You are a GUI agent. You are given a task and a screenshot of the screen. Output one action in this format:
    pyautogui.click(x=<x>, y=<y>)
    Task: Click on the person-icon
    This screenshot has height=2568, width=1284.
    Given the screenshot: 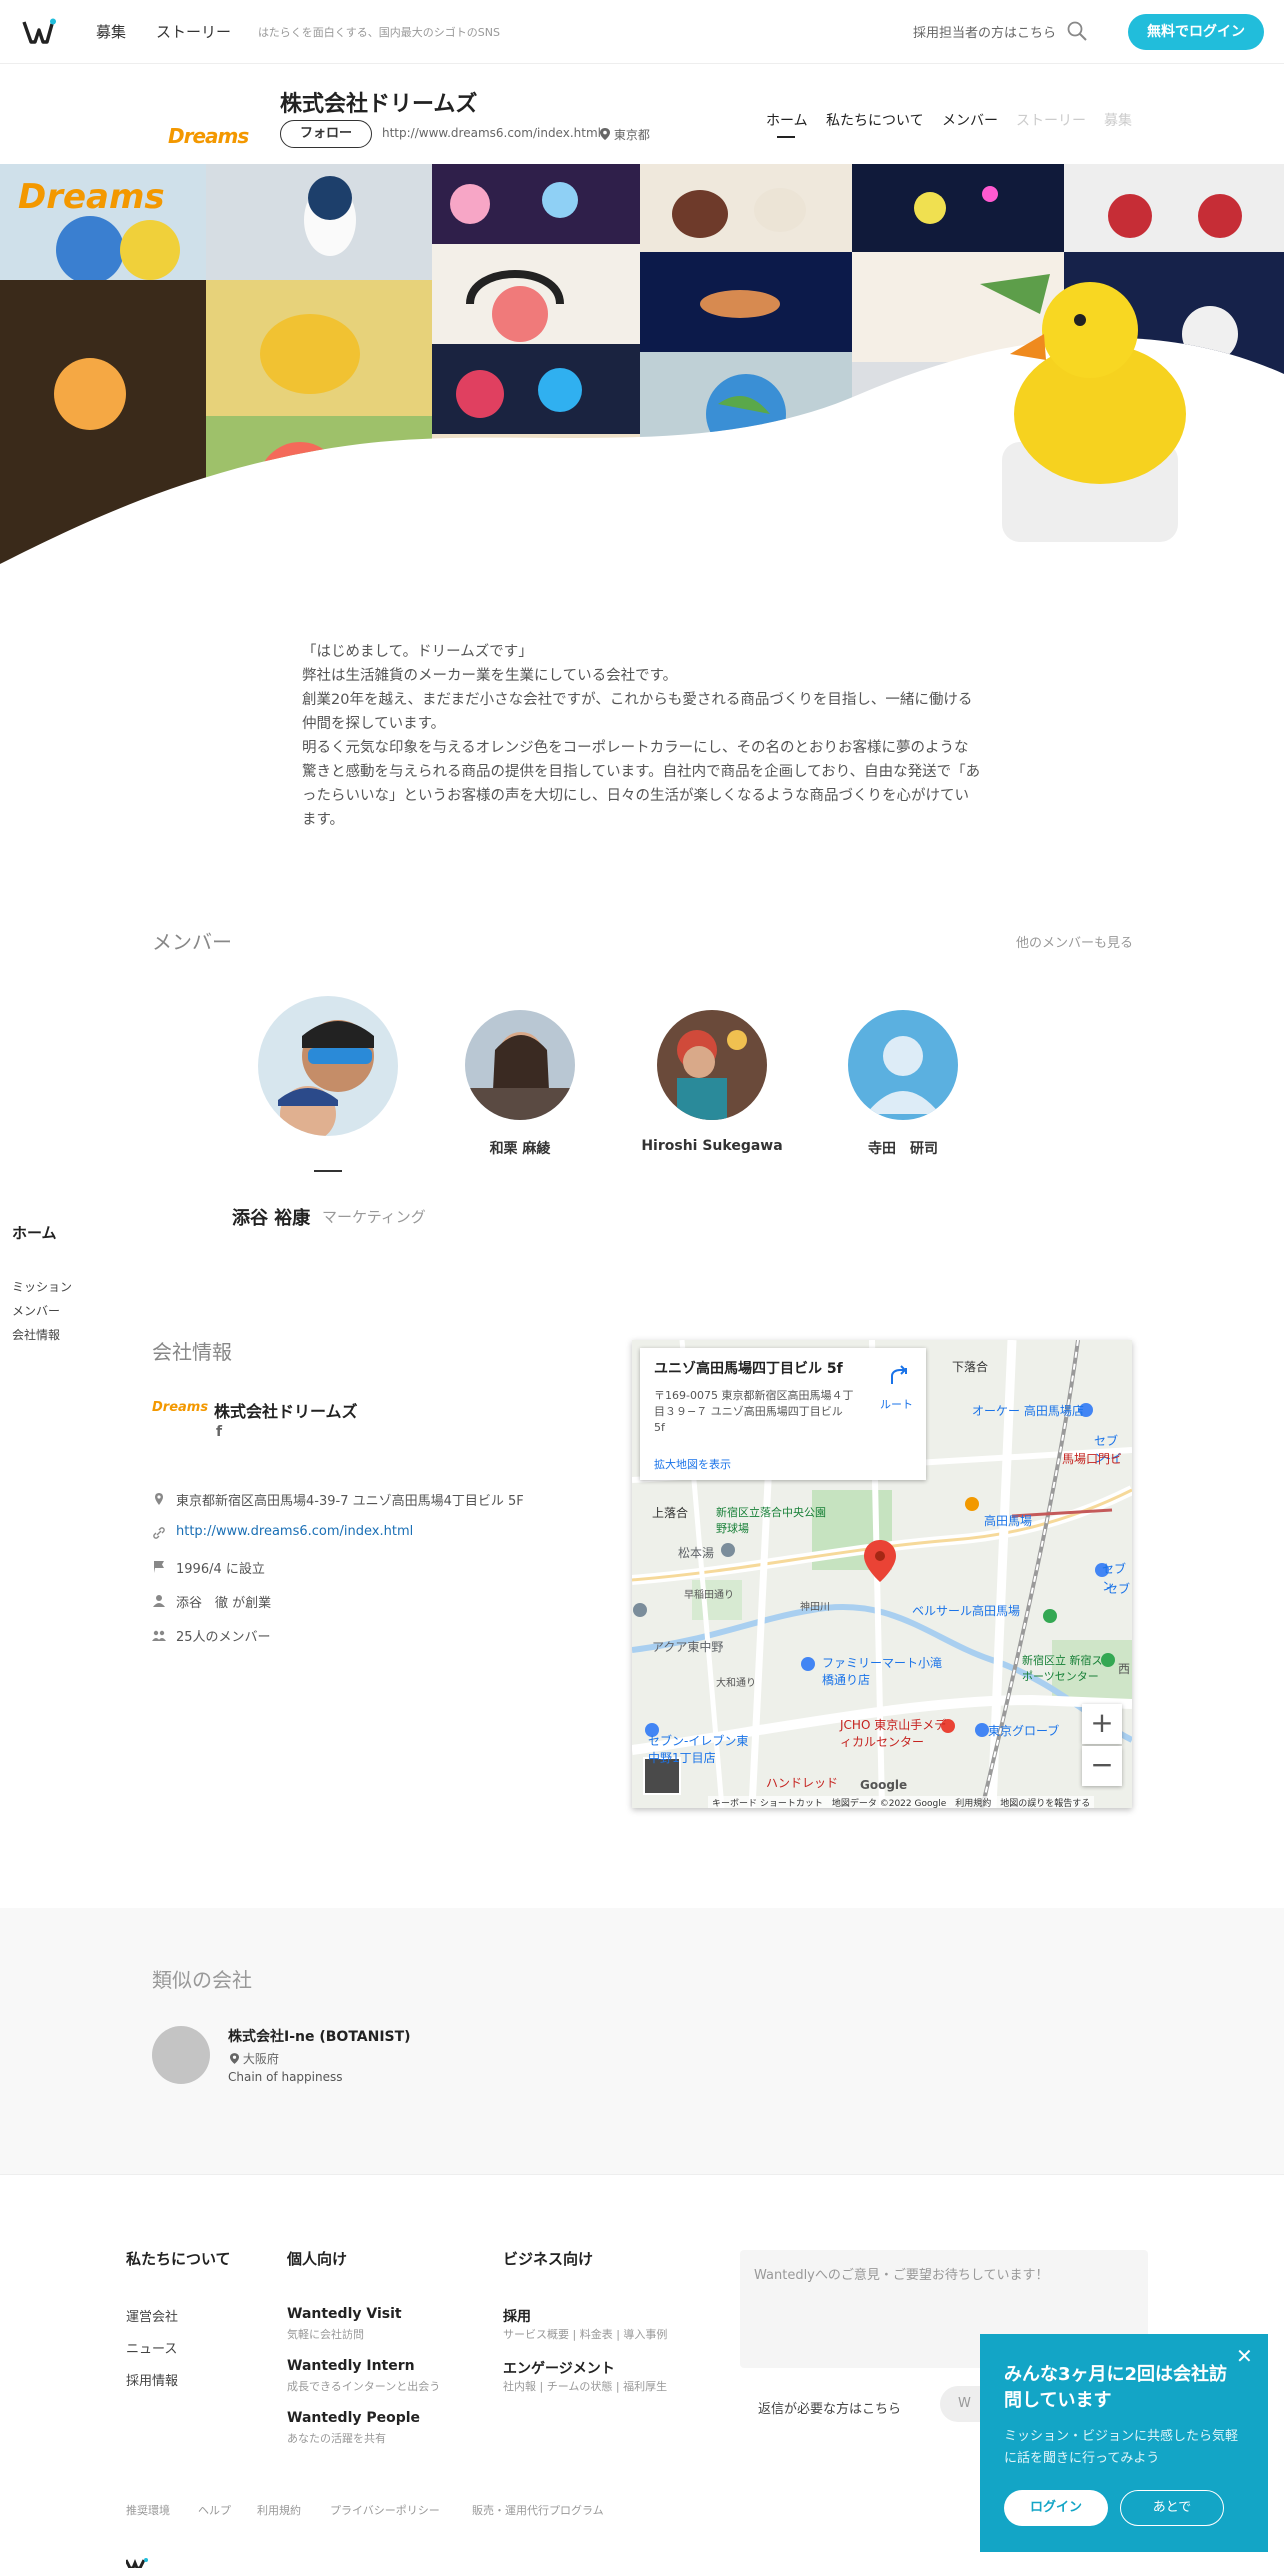 What is the action you would take?
    pyautogui.click(x=159, y=1601)
    